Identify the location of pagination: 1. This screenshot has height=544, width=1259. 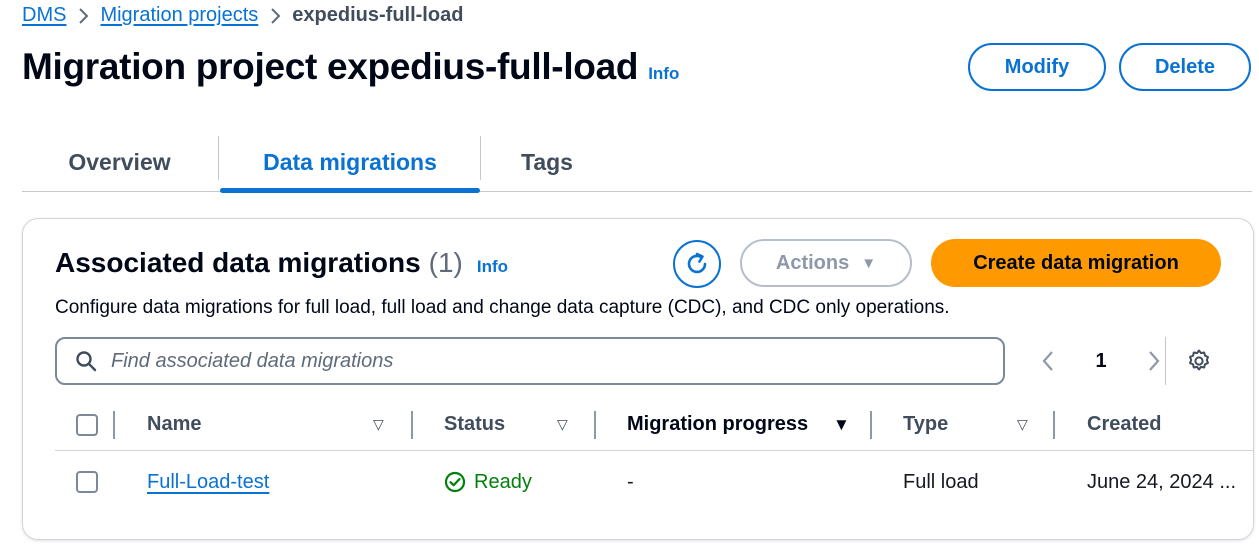
(1101, 361).